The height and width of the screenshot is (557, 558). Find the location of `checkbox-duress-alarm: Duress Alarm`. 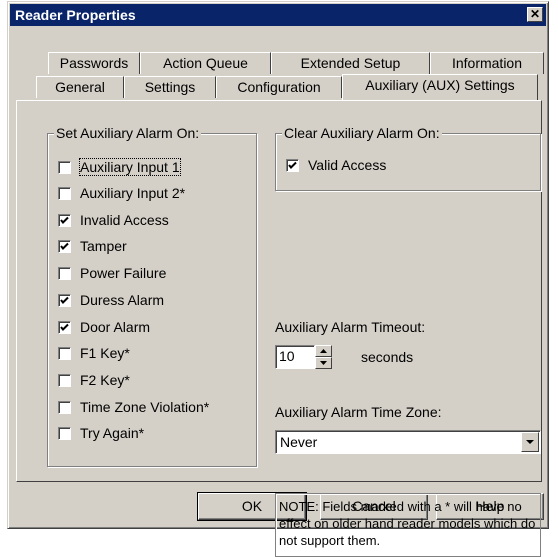

checkbox-duress-alarm: Duress Alarm is located at coordinates (111, 300).